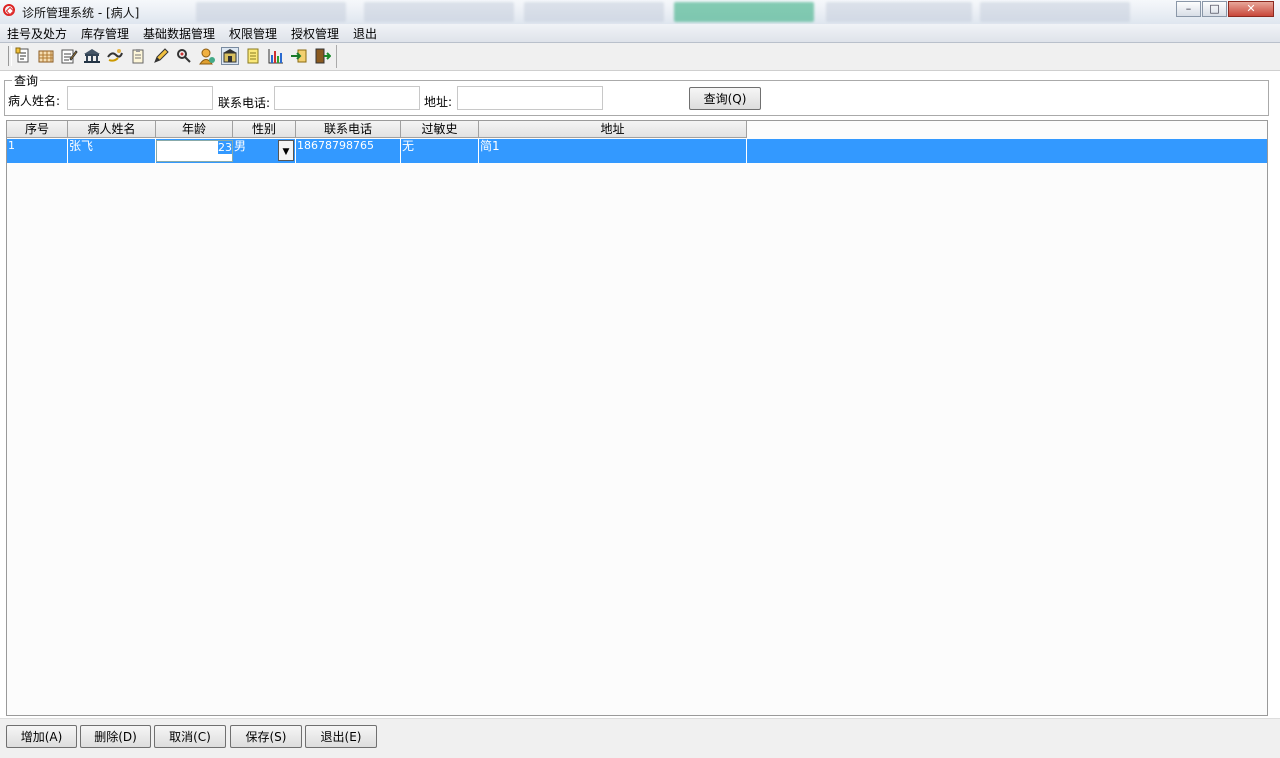  Describe the element at coordinates (37, 129) in the screenshot. I see `column-header-no: 序号` at that location.